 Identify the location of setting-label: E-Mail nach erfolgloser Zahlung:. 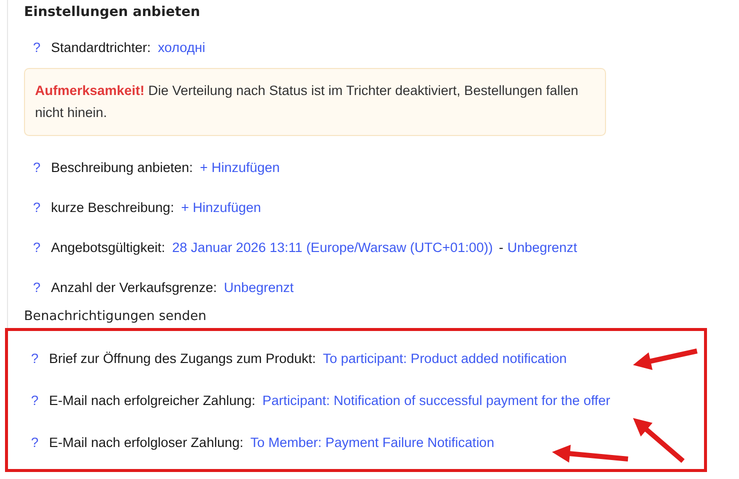
(146, 443).